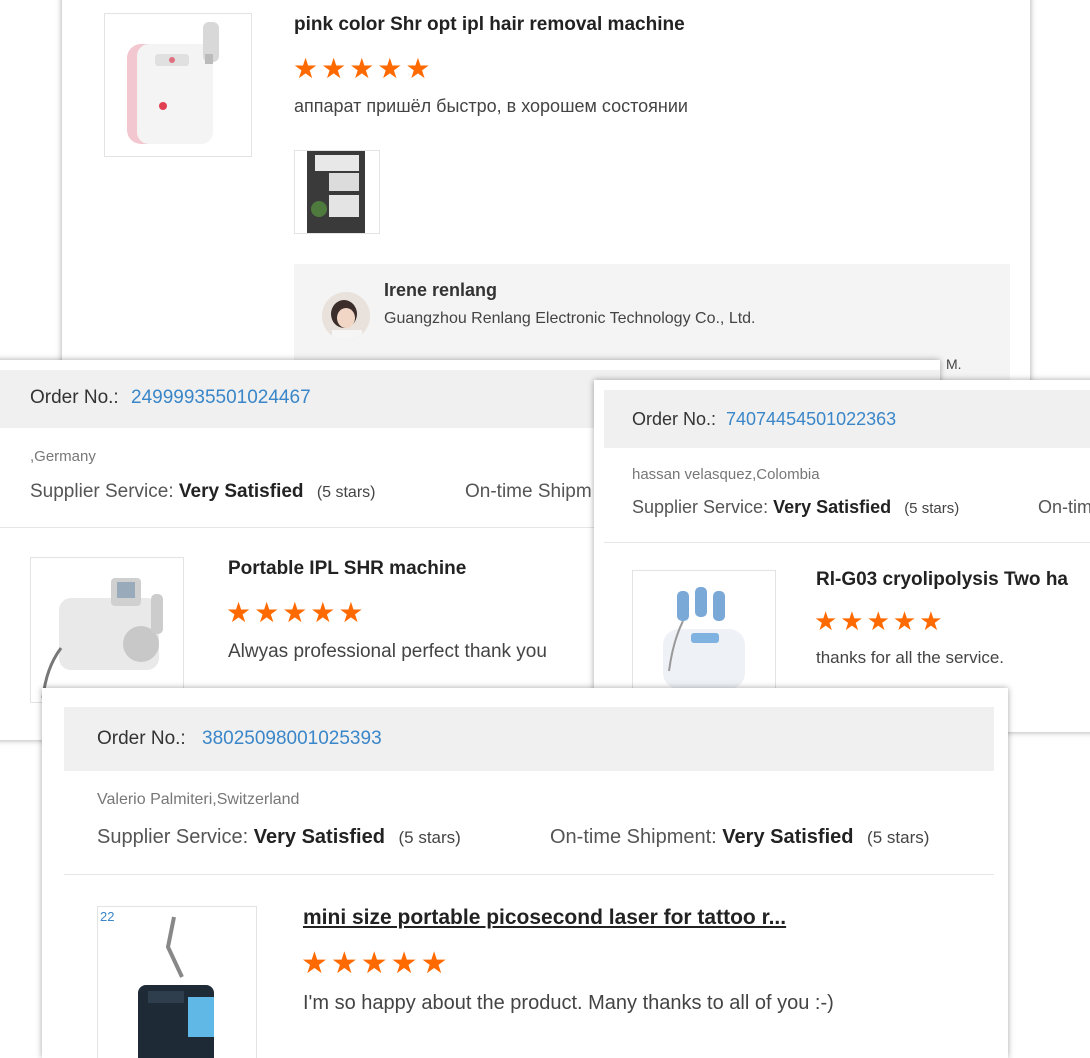 The height and width of the screenshot is (1058, 1090). Describe the element at coordinates (63, 456) in the screenshot. I see `buyer-location: ,Germany` at that location.